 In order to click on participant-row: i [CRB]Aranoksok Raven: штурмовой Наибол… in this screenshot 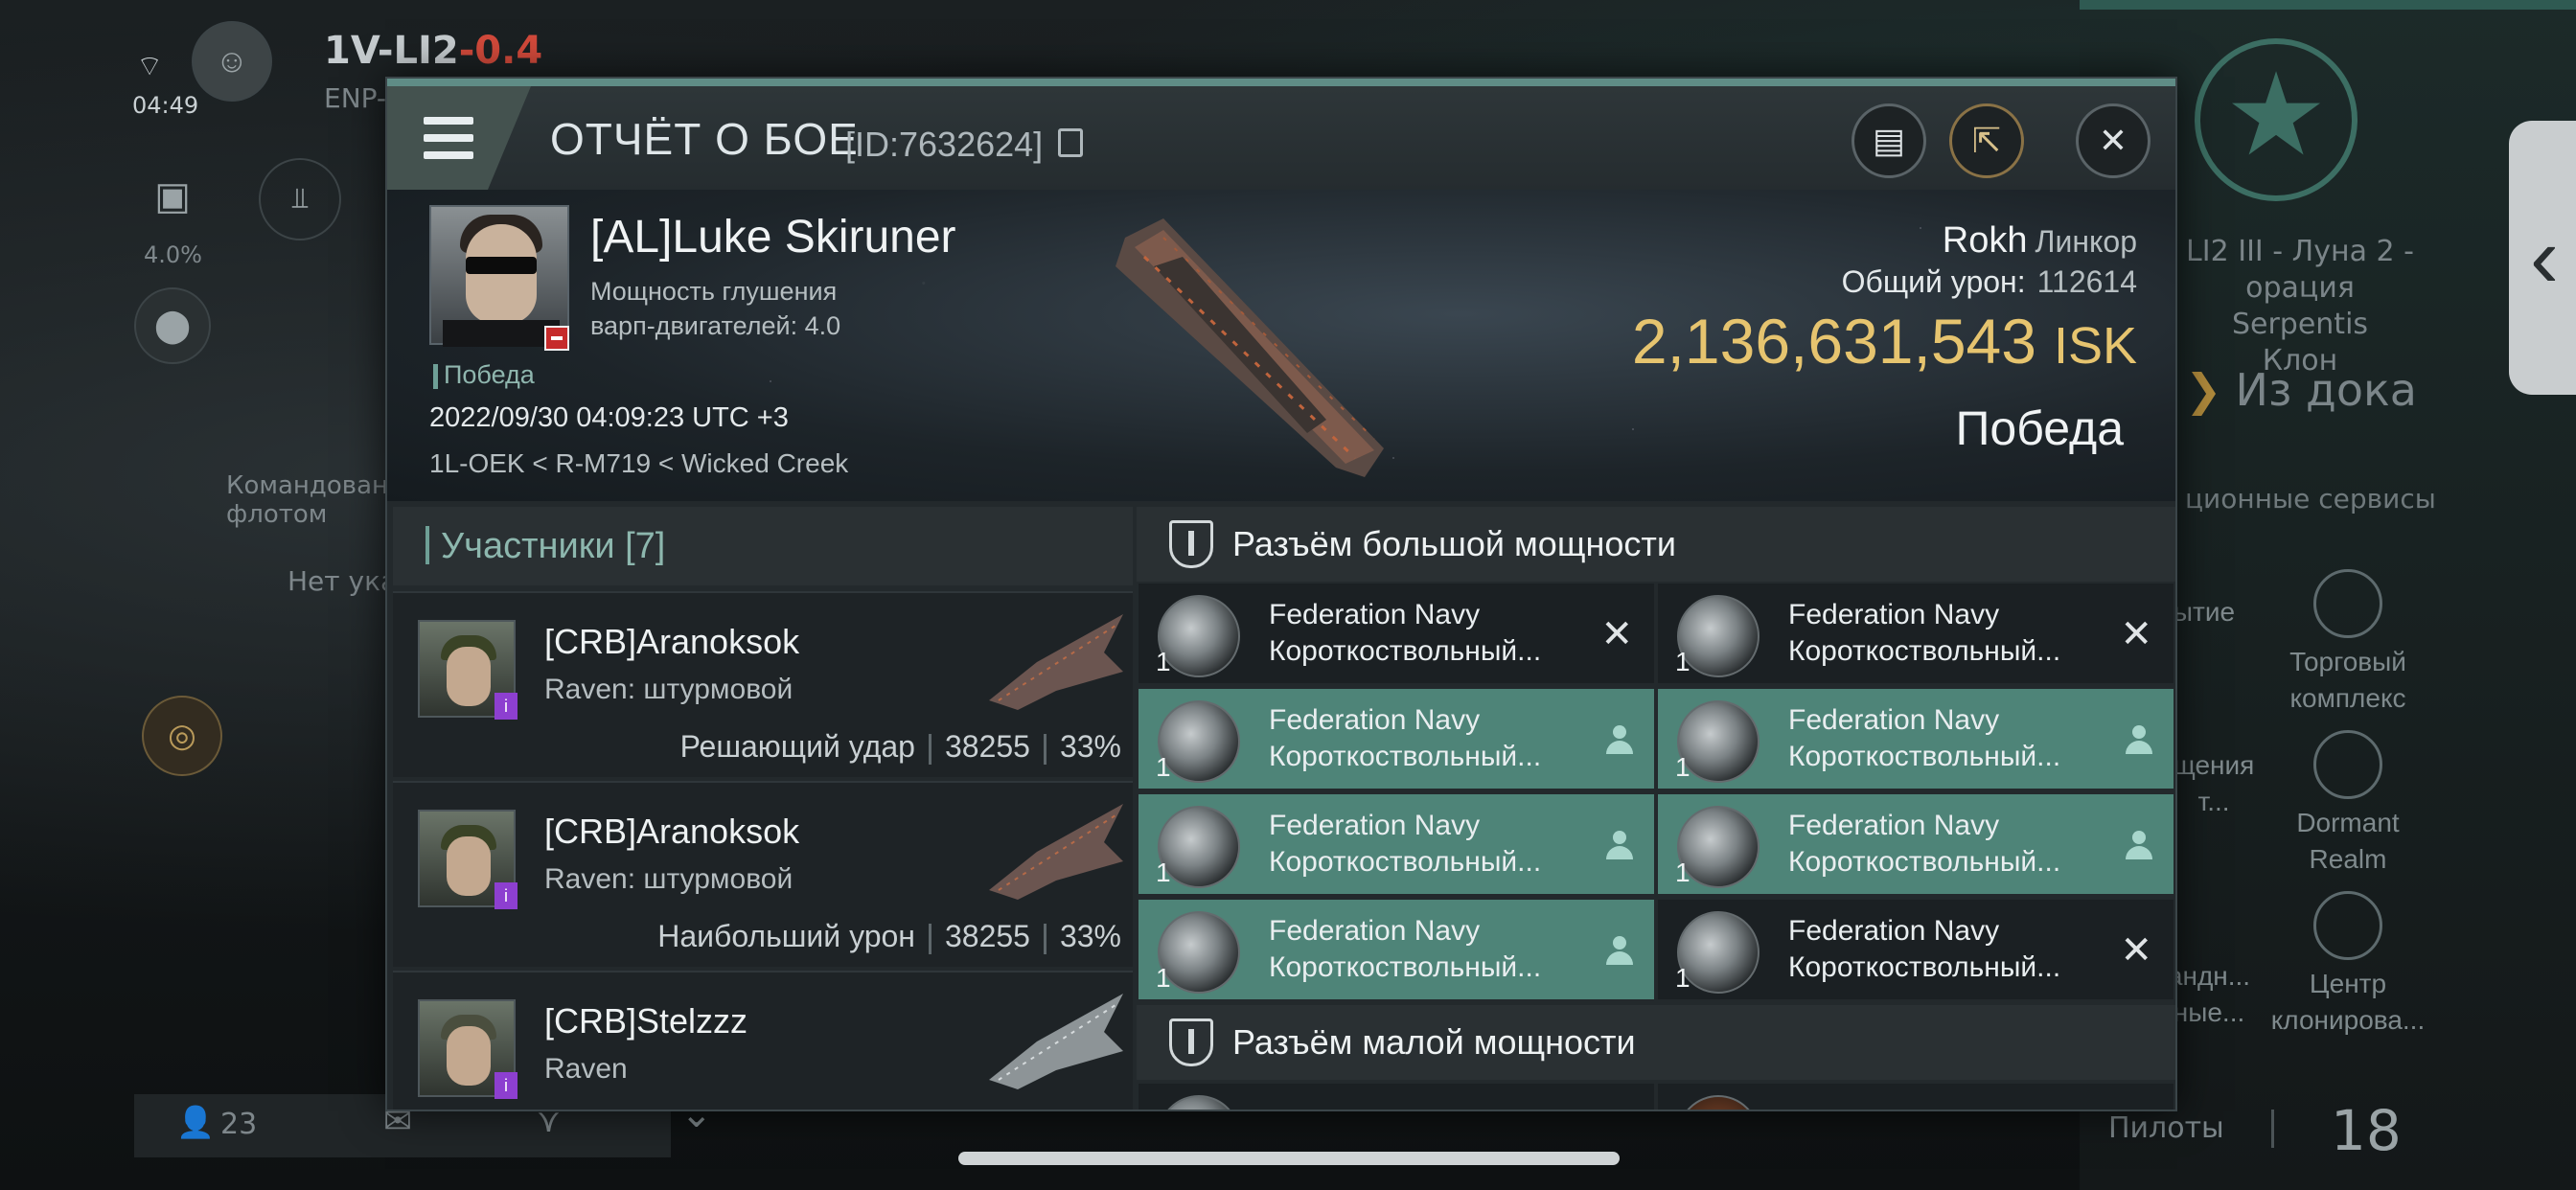, I will do `click(763, 874)`.